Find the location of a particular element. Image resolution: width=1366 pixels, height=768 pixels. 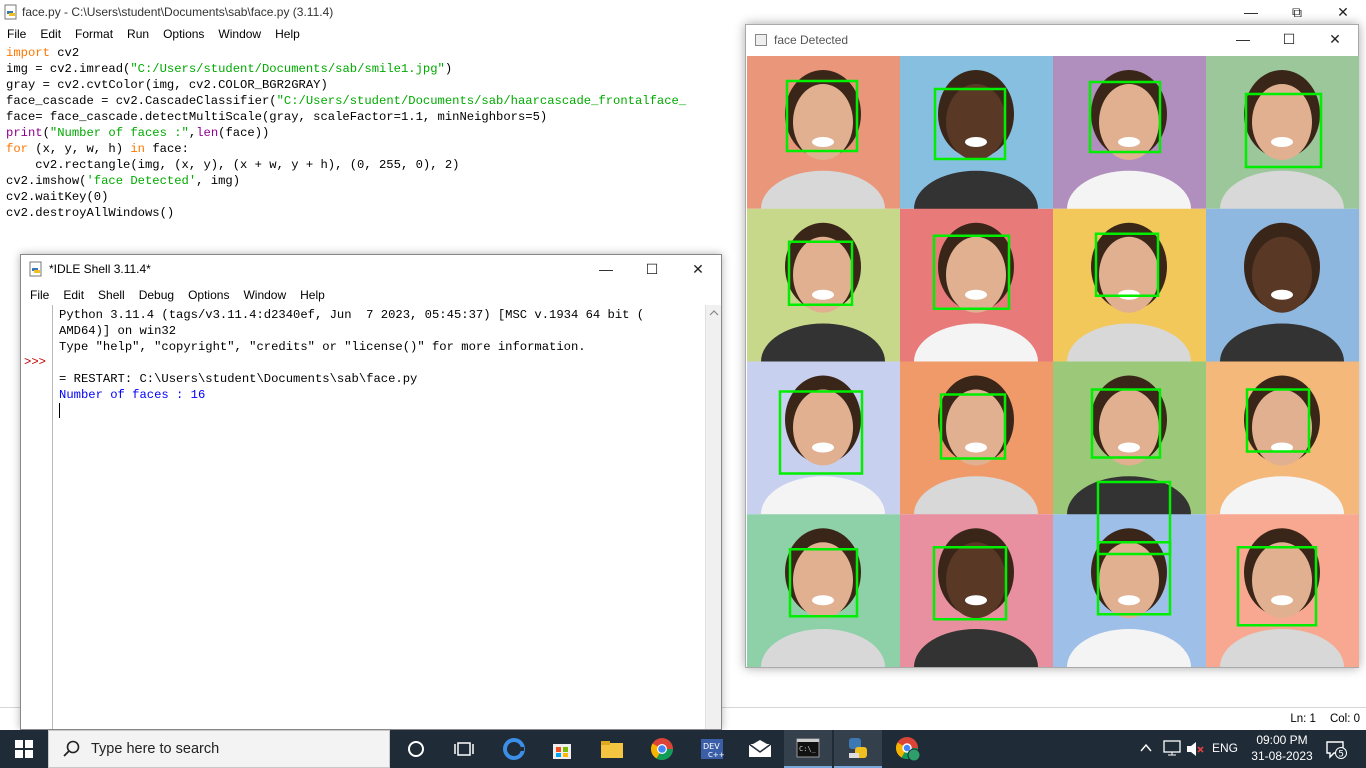

shell-menu-window: Window is located at coordinates (264, 295).